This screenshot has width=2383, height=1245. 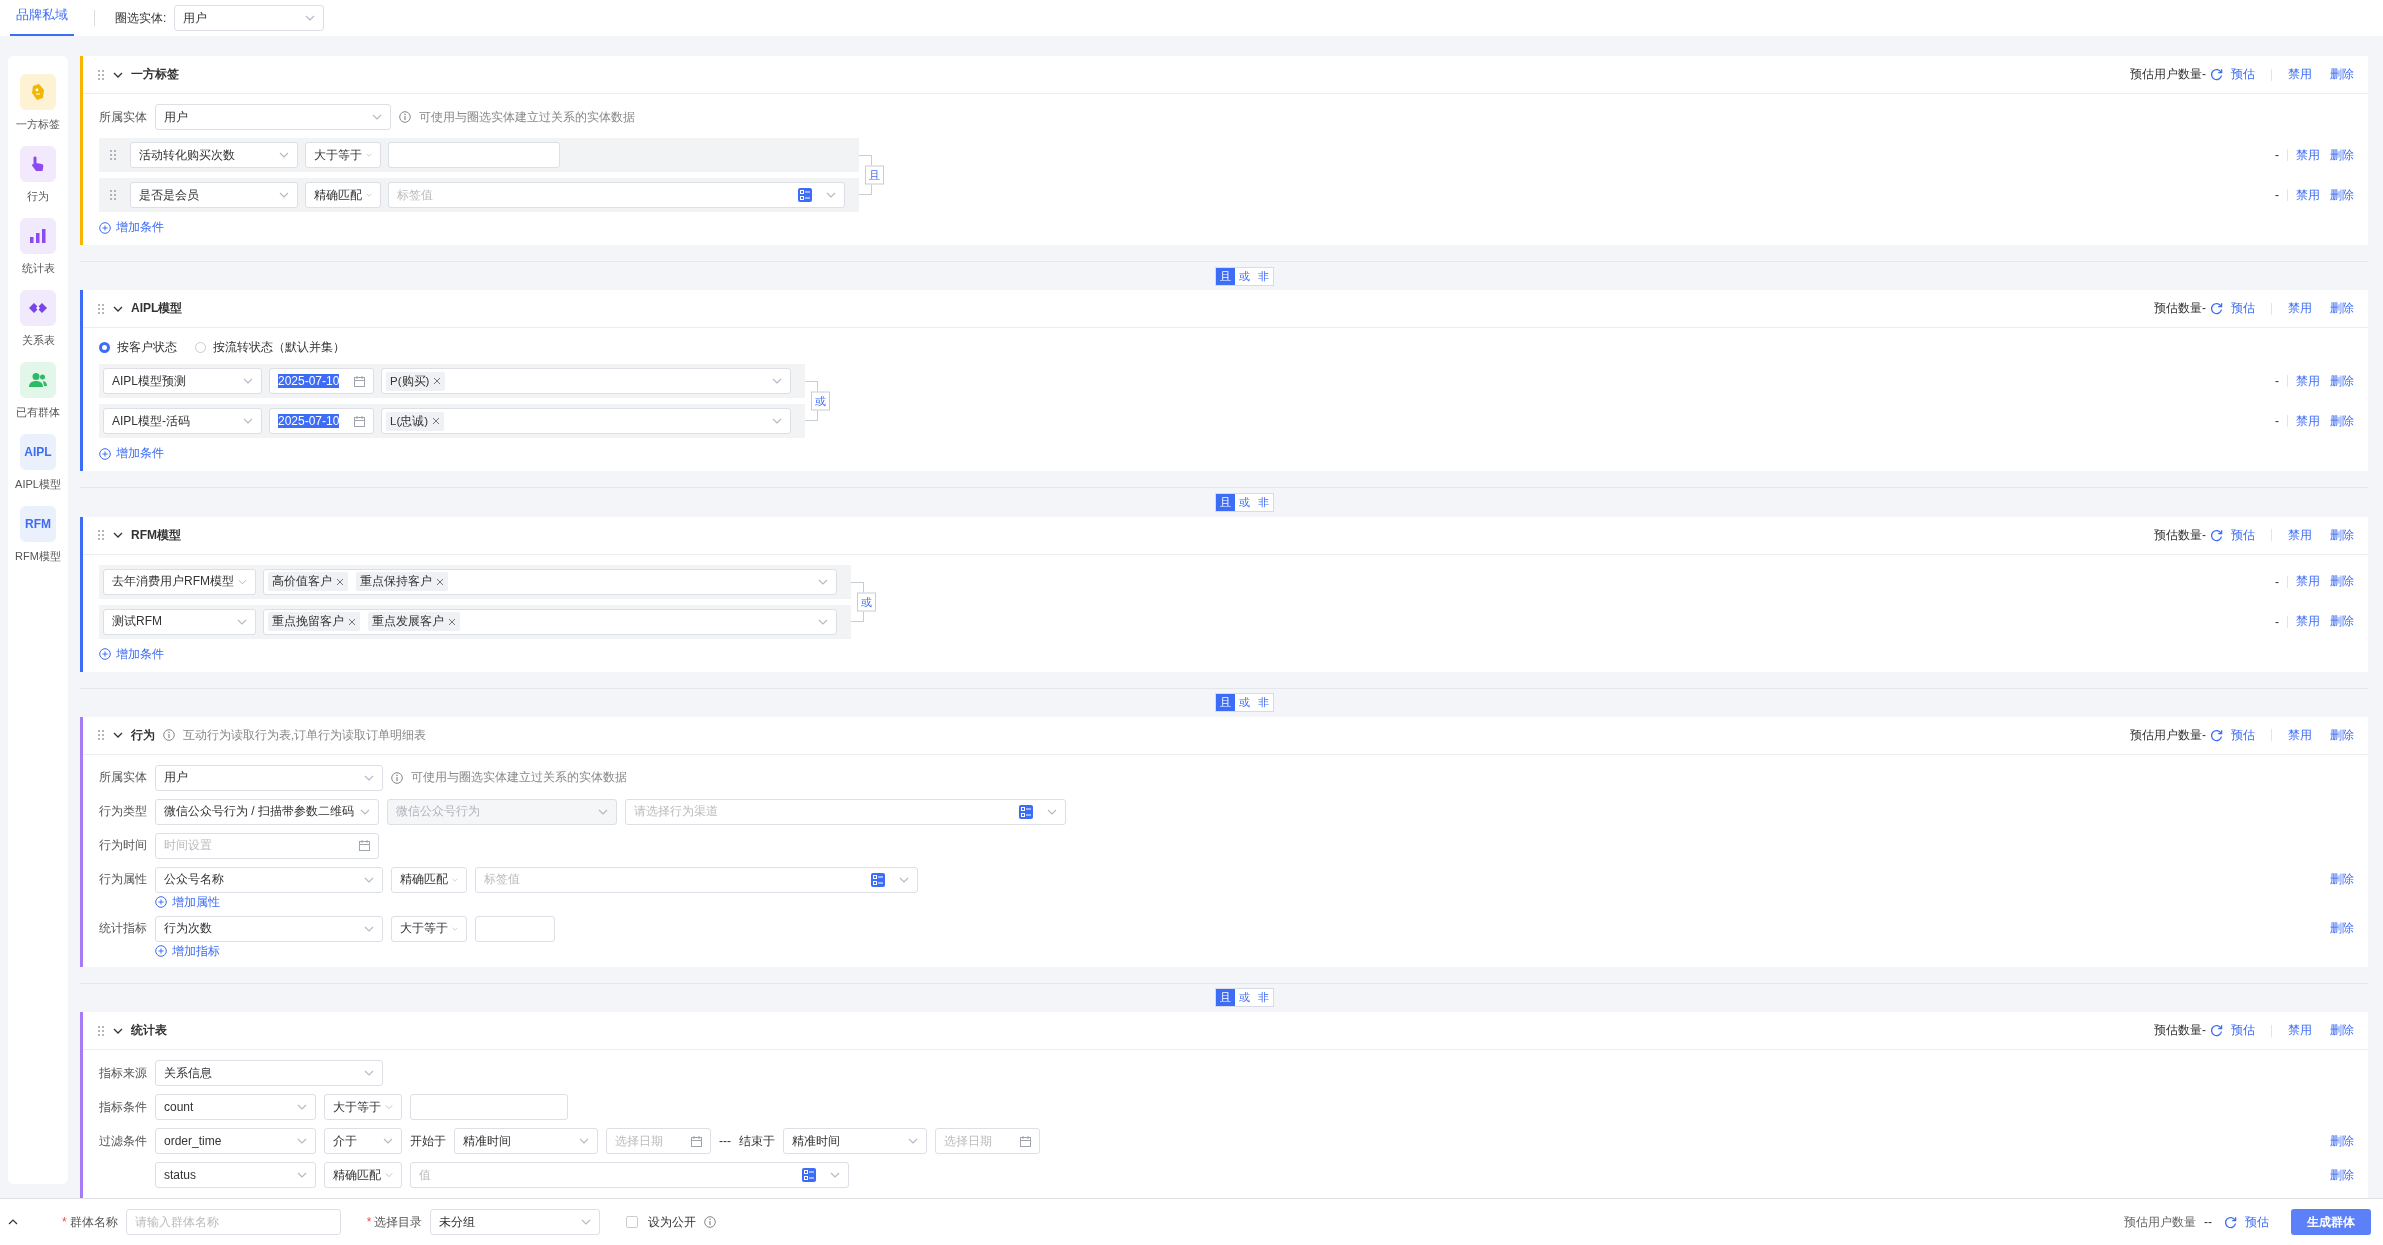 I want to click on select-field: 微信公众号行为 / 扫描带参数二维码, so click(x=267, y=811).